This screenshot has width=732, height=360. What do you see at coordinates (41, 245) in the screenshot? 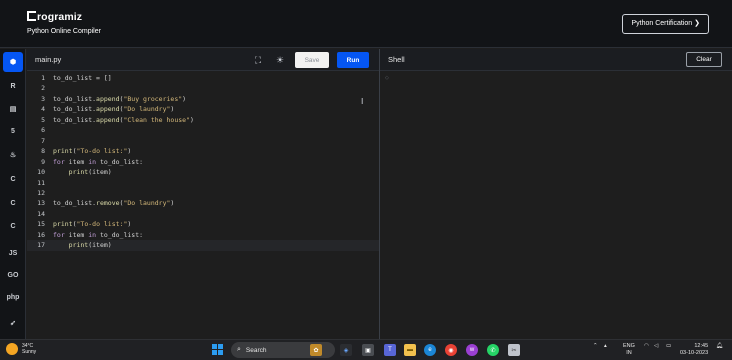
I see `line-number: 17` at bounding box center [41, 245].